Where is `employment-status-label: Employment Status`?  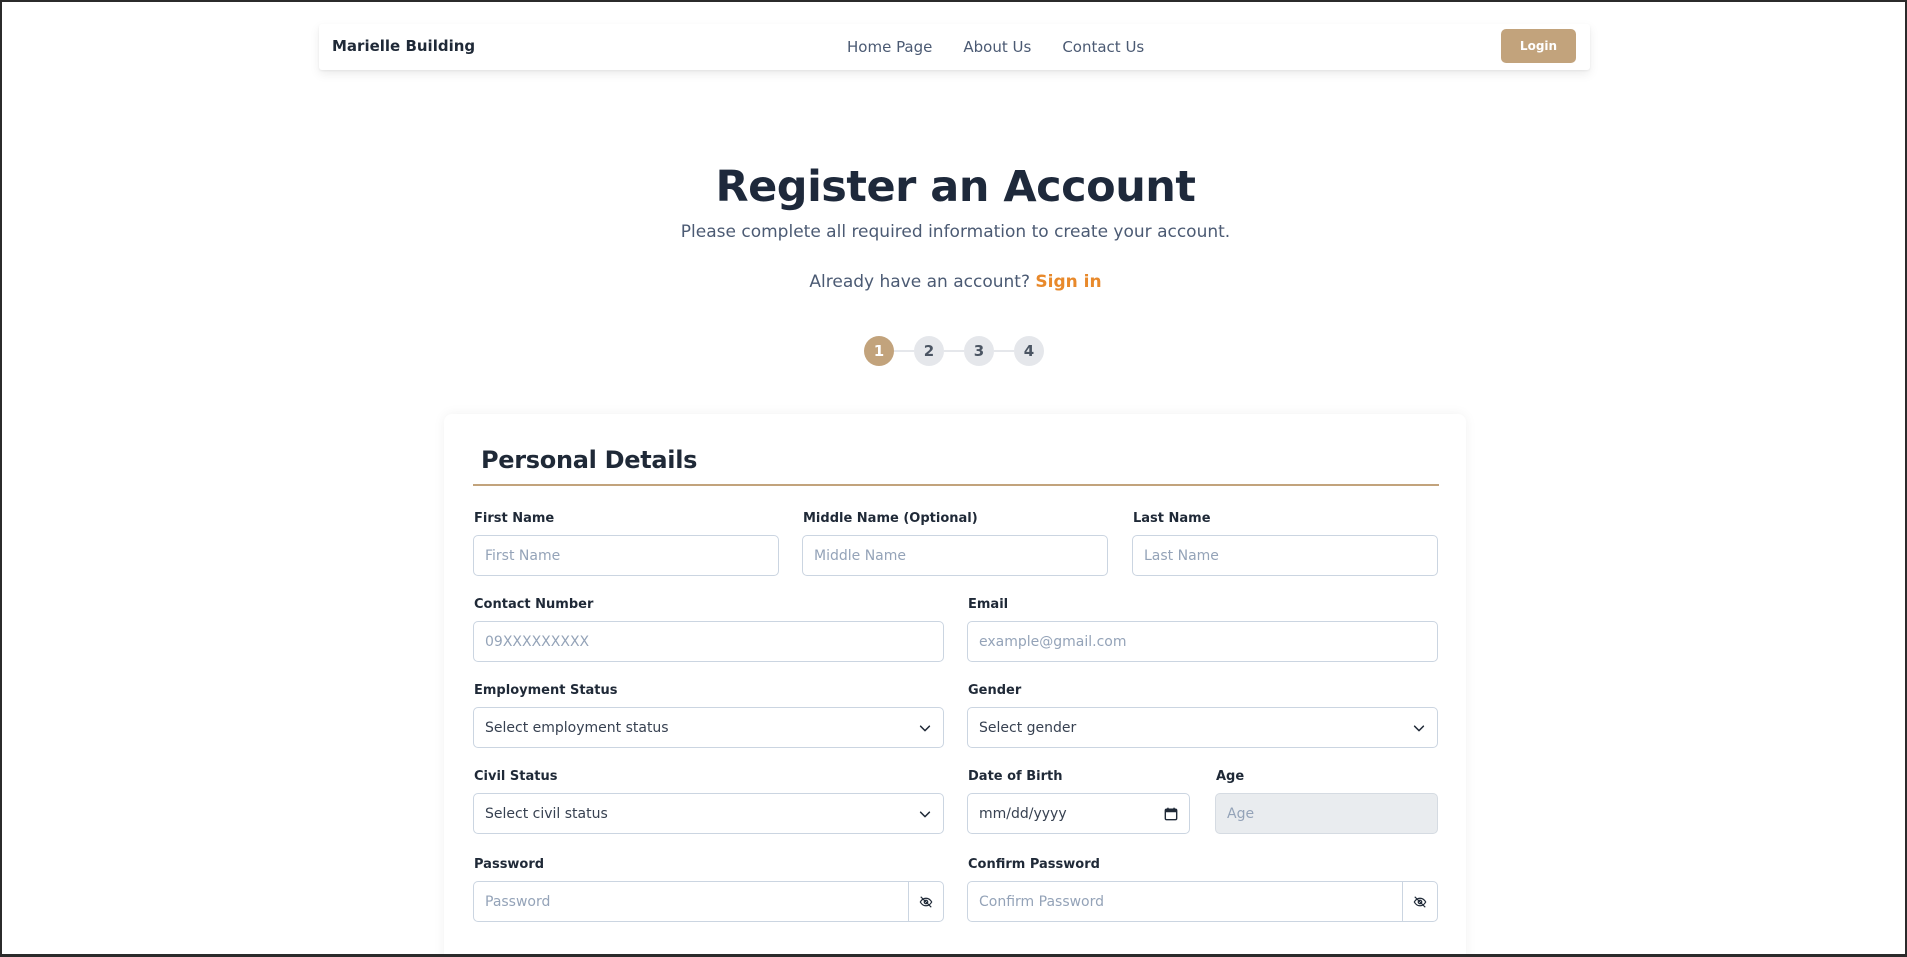
employment-status-label: Employment Status is located at coordinates (546, 690).